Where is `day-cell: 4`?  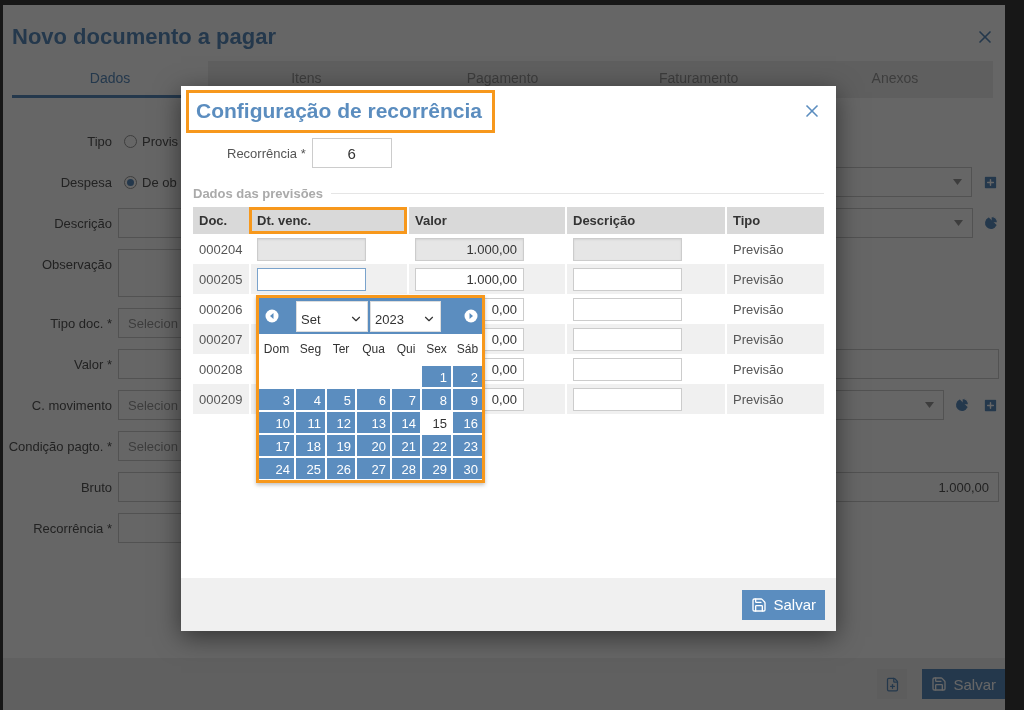
day-cell: 4 is located at coordinates (310, 399).